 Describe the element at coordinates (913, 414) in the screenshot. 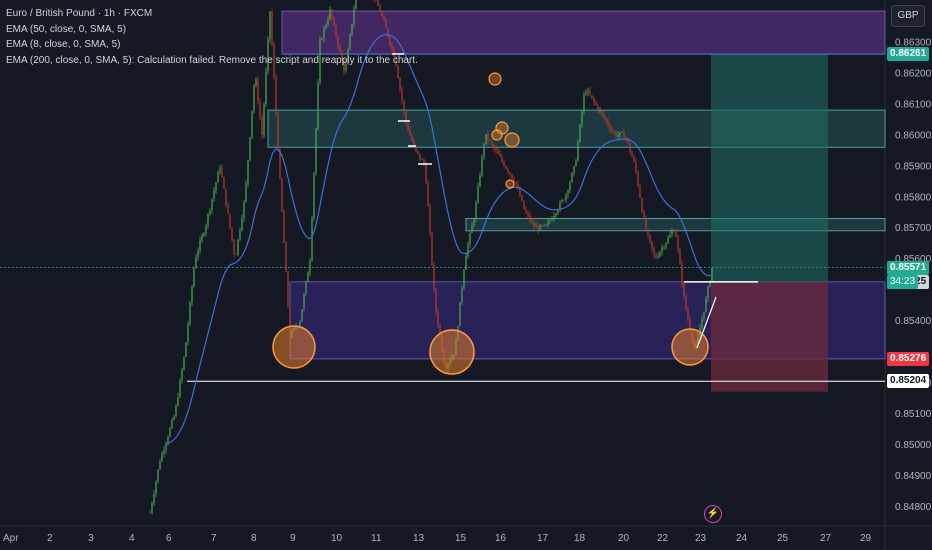

I see `y-tick-label: 0.85100` at that location.